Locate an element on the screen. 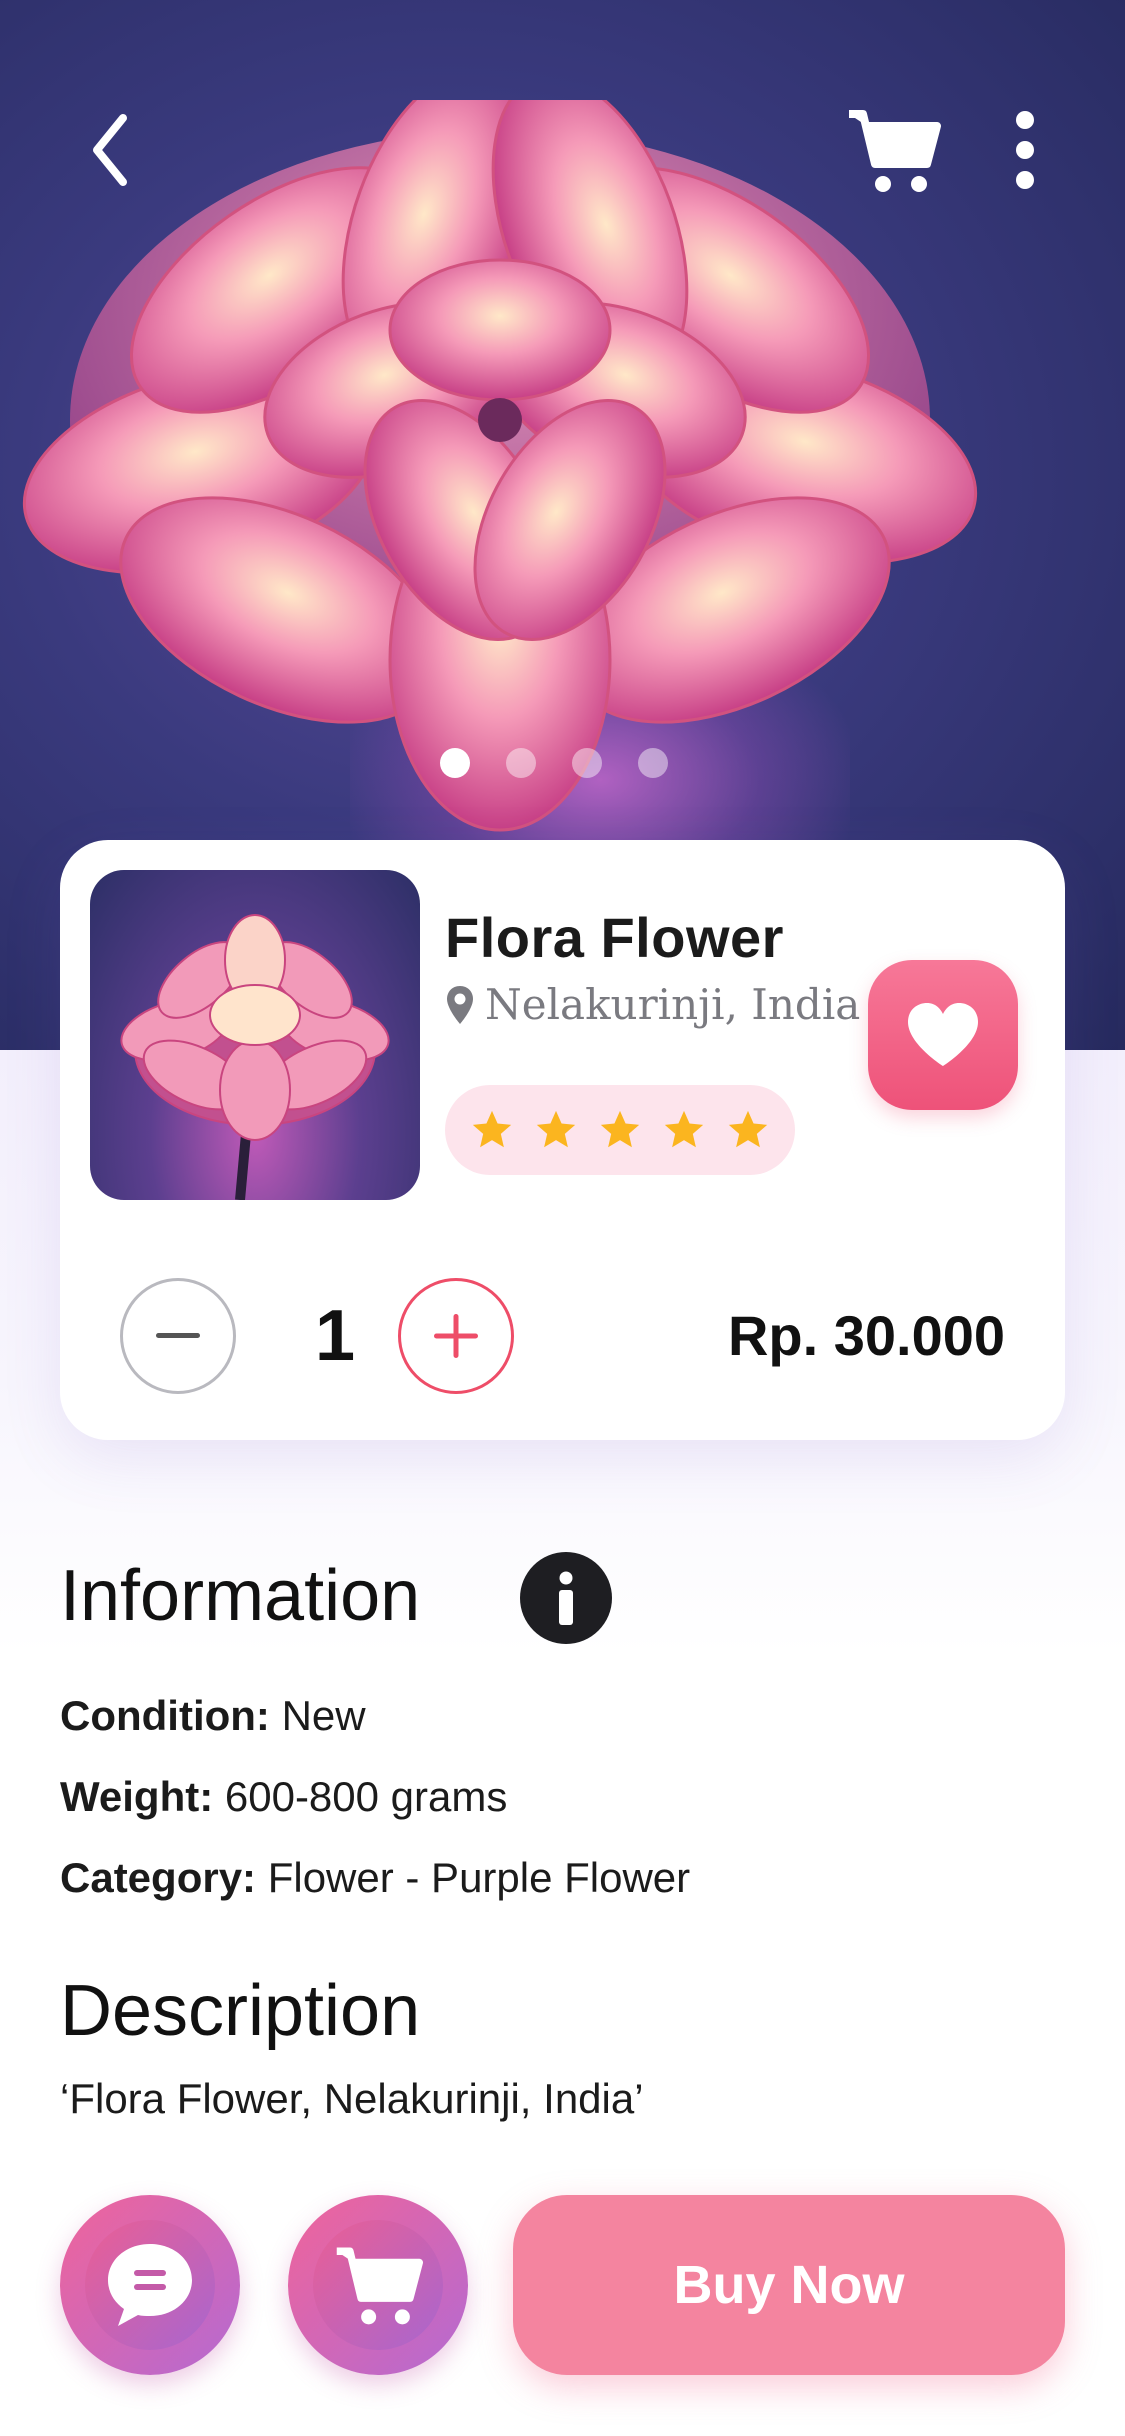  quantity-increase-button is located at coordinates (456, 1336).